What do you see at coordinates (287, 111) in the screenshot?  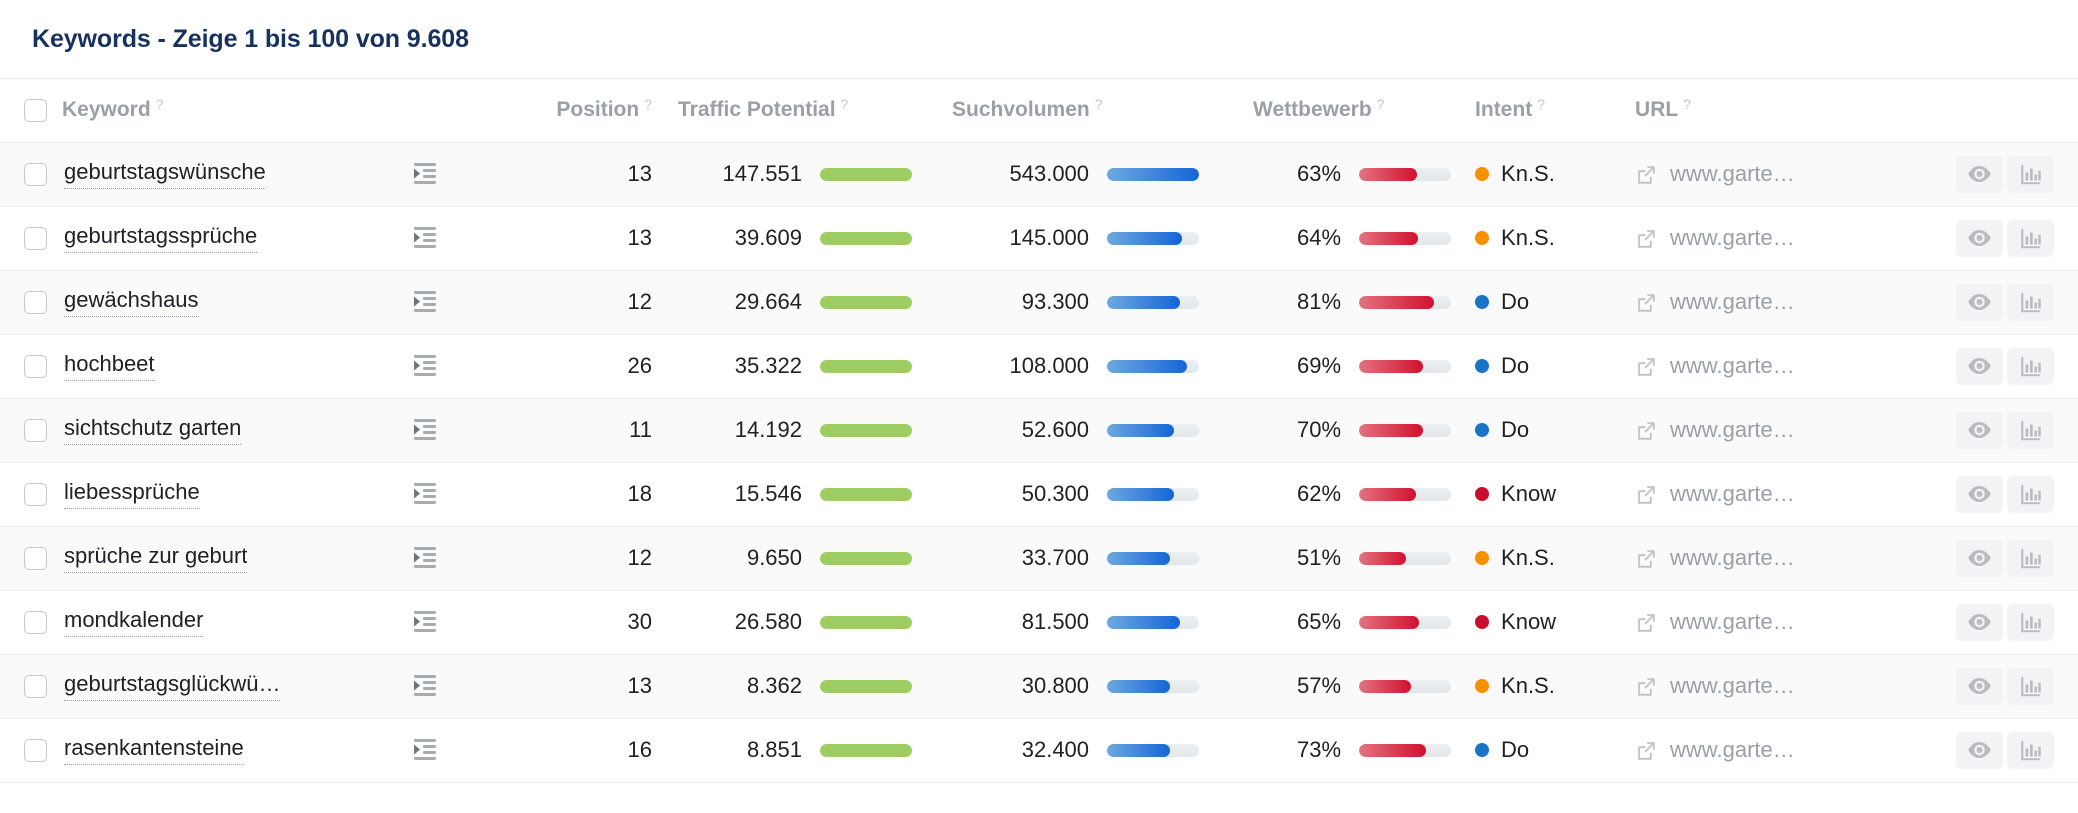 I see `column-header-keyword: Keyword ?` at bounding box center [287, 111].